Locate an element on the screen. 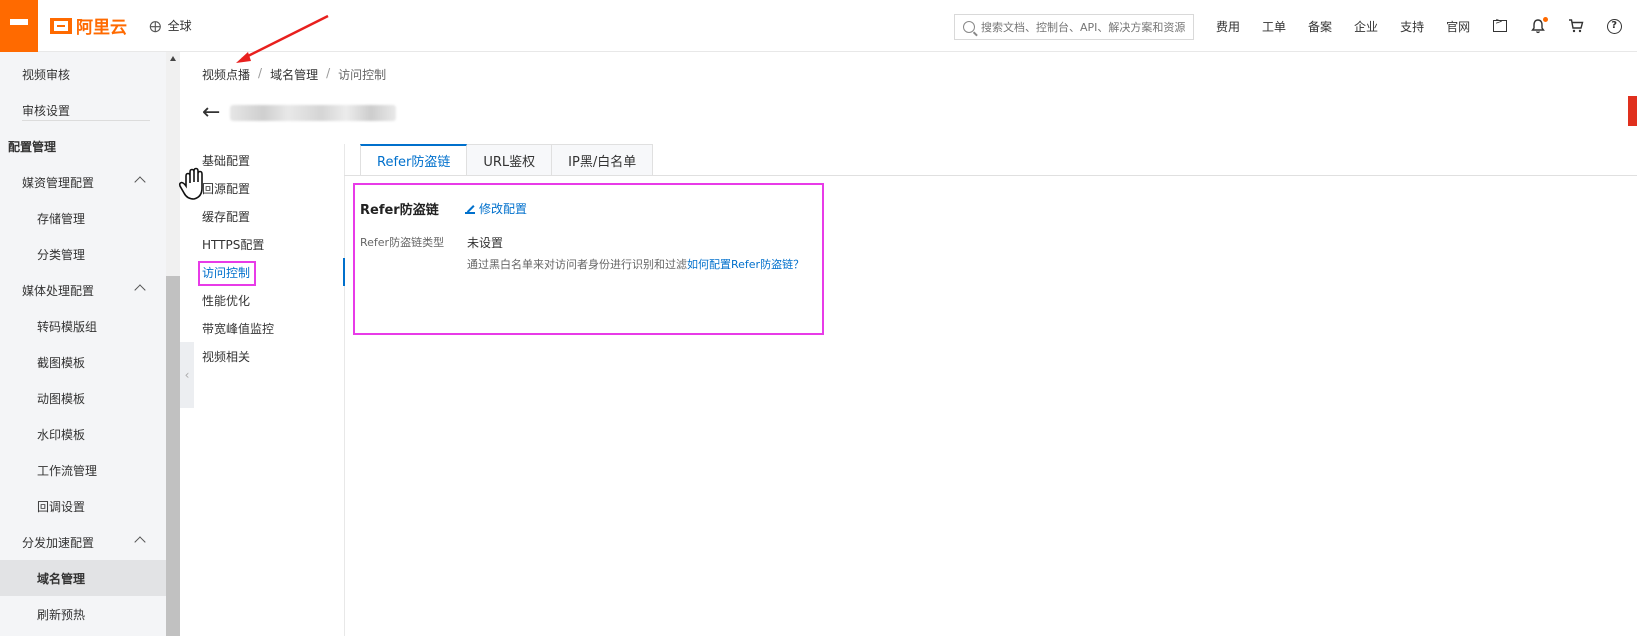 The image size is (1637, 636). bell-icon is located at coordinates (1539, 25).